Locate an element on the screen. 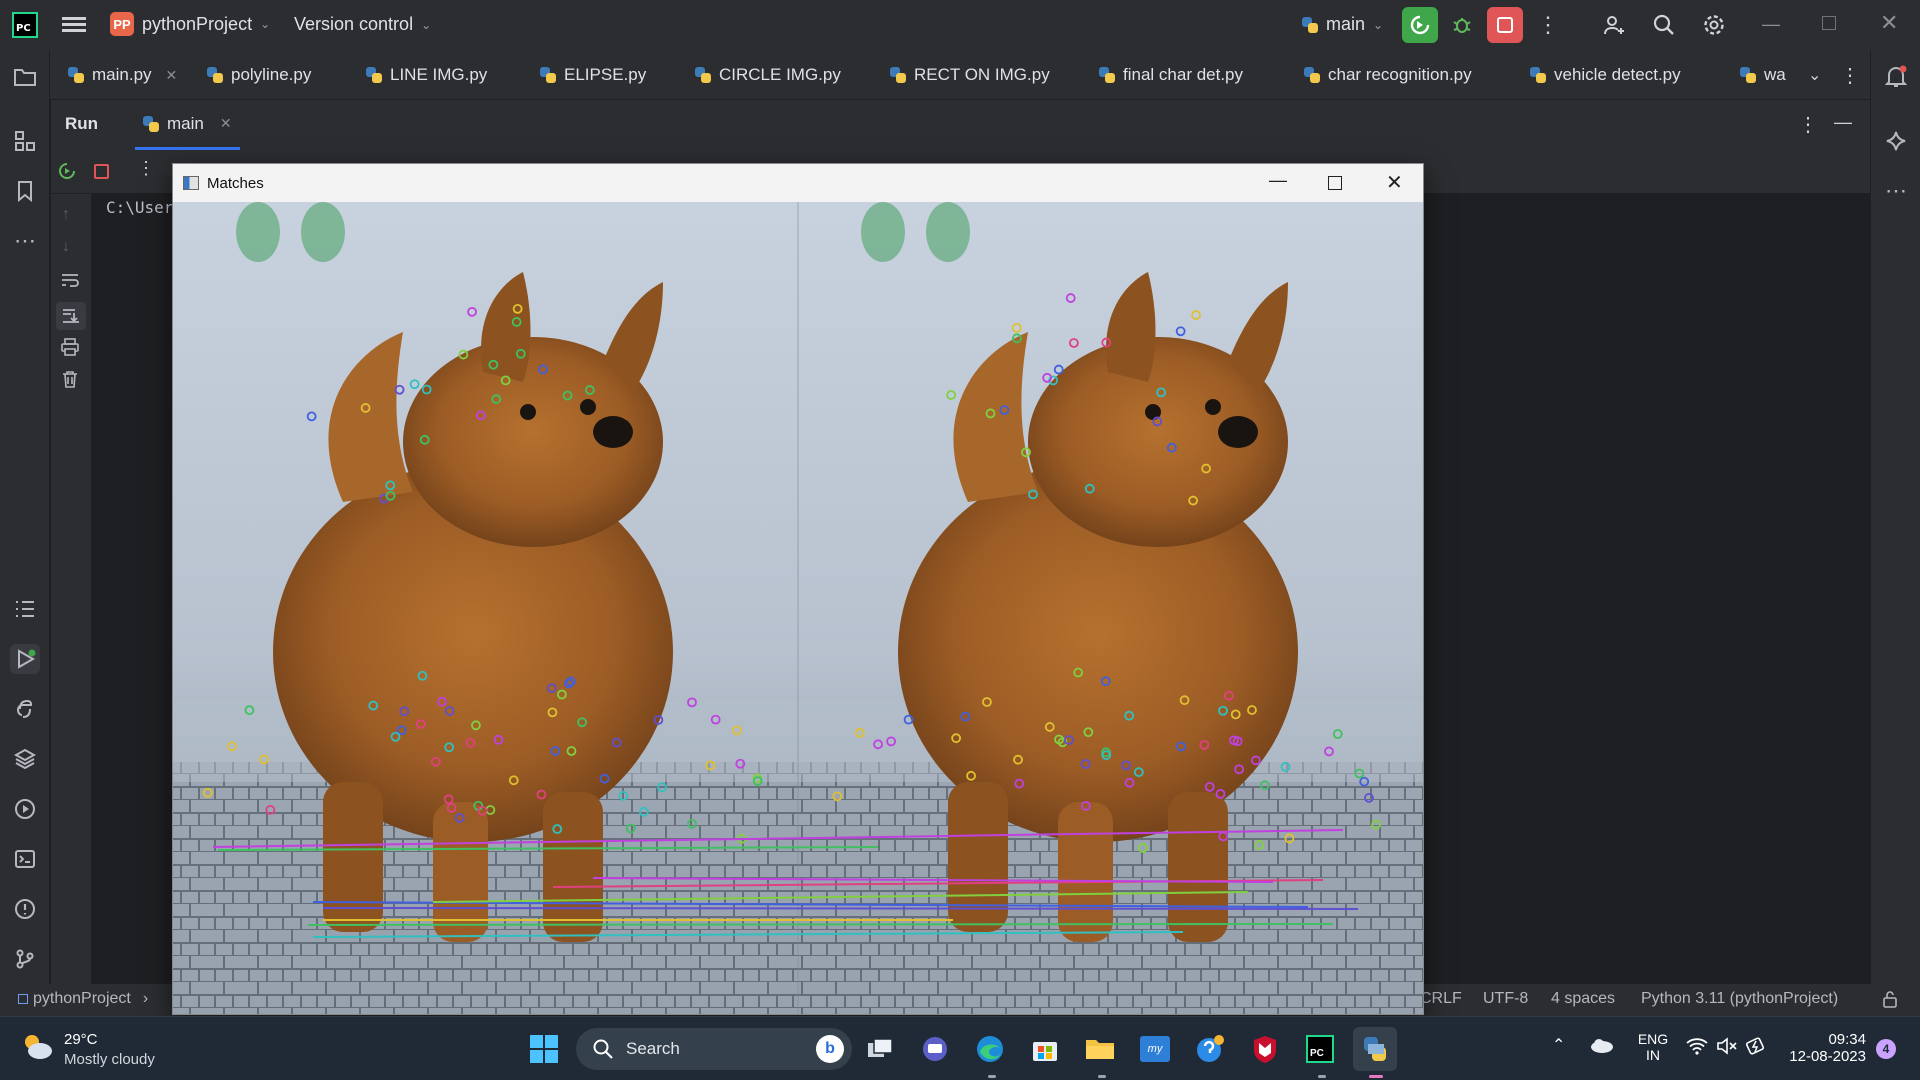  edge-browser-button is located at coordinates (990, 1049).